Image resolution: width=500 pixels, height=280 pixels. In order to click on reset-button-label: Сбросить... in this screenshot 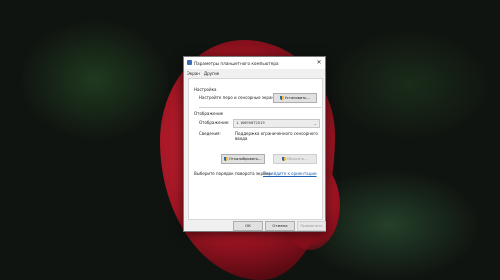, I will do `click(297, 159)`.